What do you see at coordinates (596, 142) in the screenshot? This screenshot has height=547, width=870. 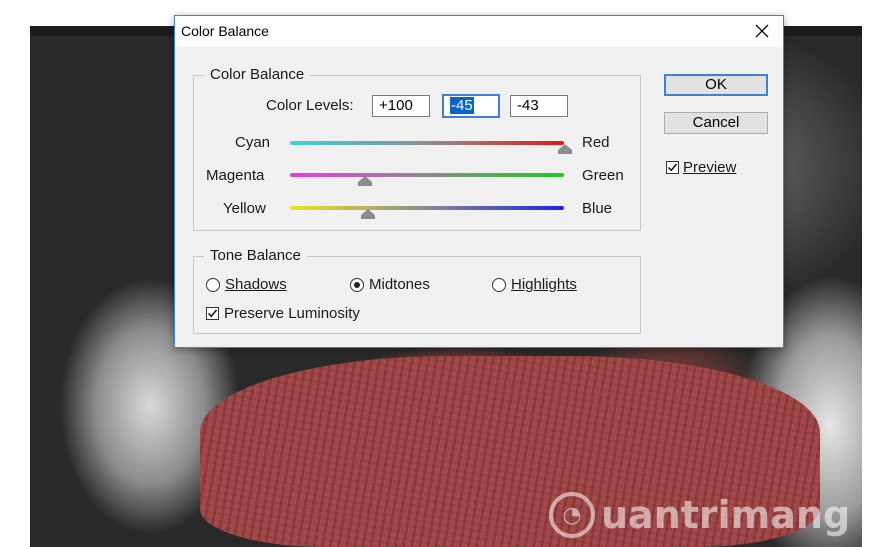 I see `red-label: Red` at bounding box center [596, 142].